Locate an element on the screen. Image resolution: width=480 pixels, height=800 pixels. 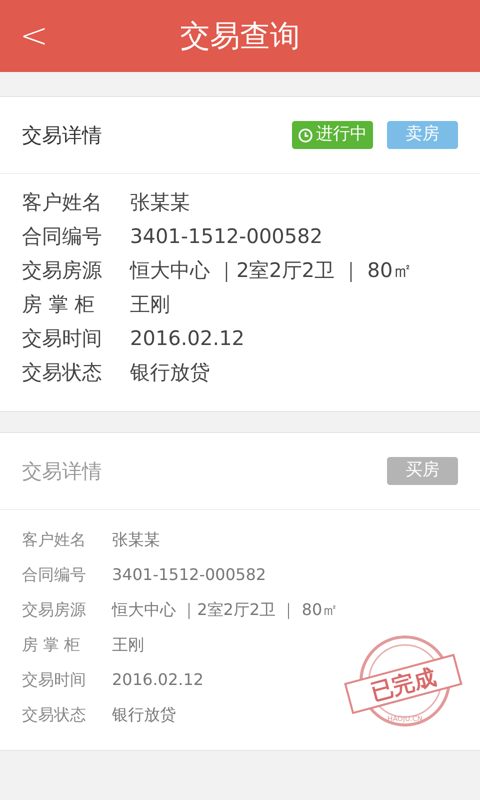
status-badge: 进行中 is located at coordinates (332, 135).